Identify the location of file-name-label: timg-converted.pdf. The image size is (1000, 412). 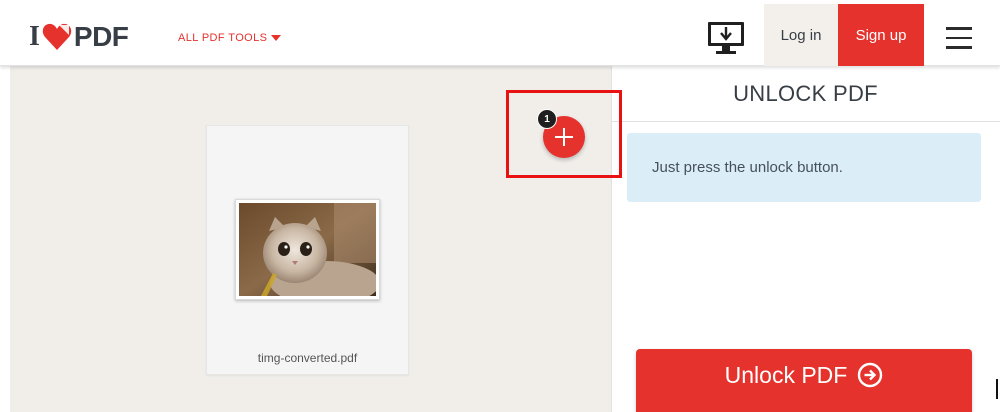
(307, 358).